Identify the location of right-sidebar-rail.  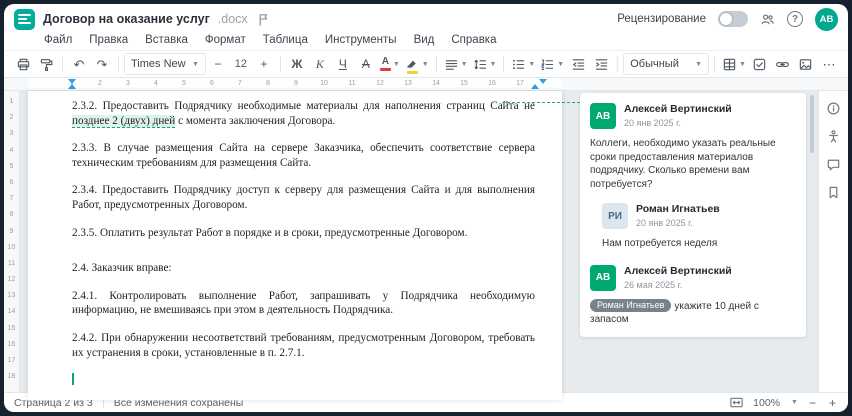
(833, 241).